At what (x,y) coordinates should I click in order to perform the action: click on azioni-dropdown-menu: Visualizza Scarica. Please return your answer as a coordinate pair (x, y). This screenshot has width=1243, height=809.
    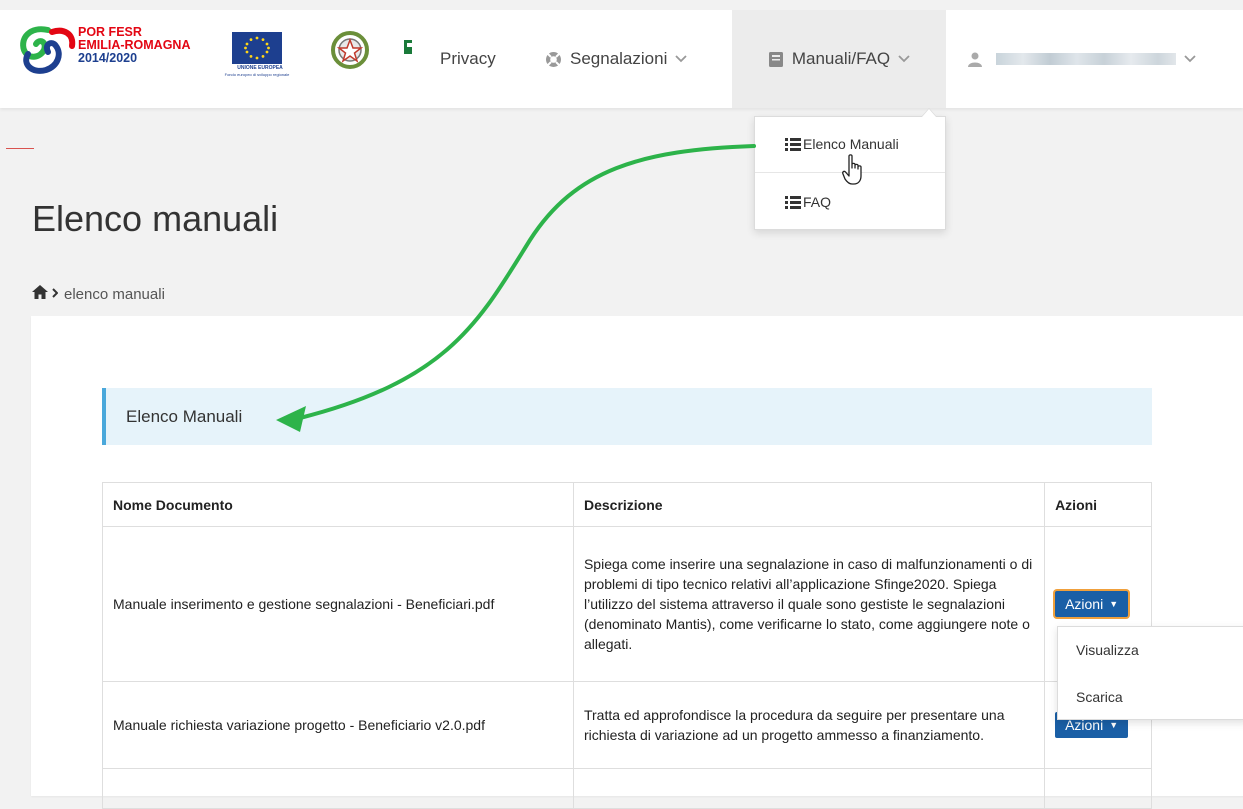
    Looking at the image, I should click on (1150, 673).